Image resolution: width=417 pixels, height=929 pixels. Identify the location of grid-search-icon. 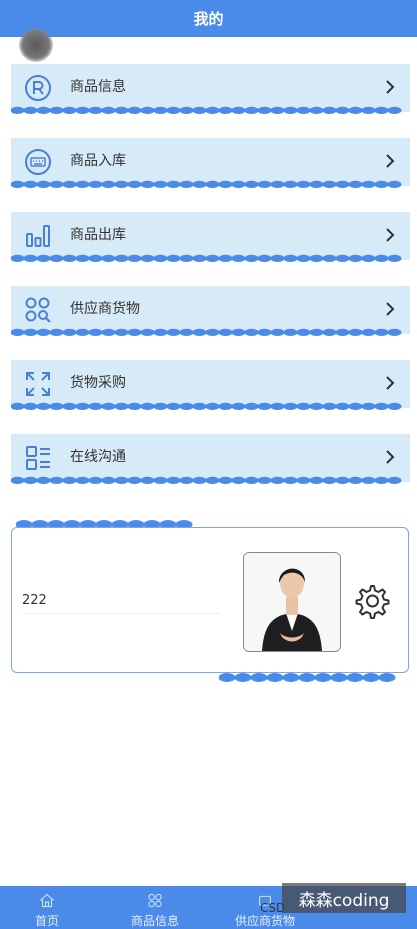
(38, 310).